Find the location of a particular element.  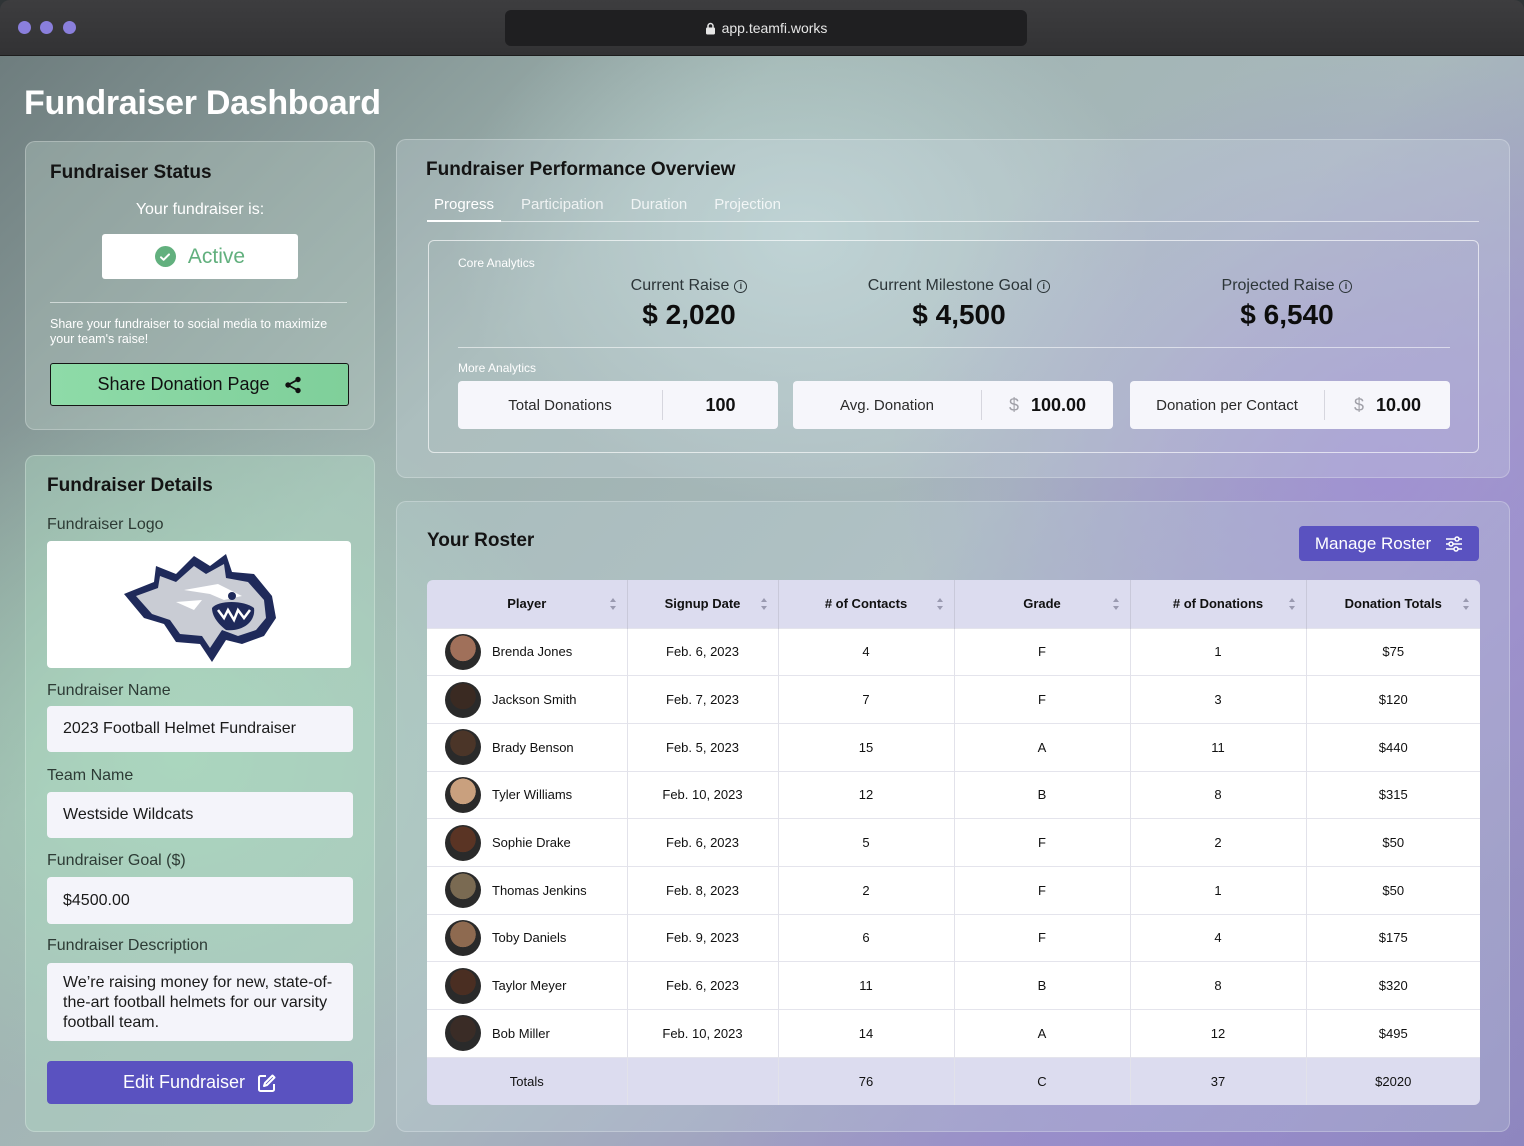

window-minimize-dot is located at coordinates (46, 27).